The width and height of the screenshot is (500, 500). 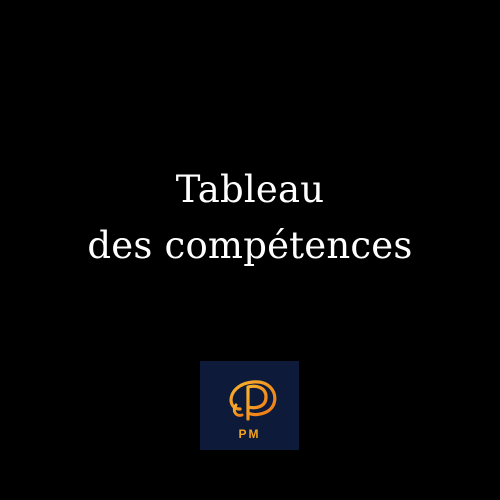 What do you see at coordinates (250, 245) in the screenshot?
I see `title-line-2: des compétences` at bounding box center [250, 245].